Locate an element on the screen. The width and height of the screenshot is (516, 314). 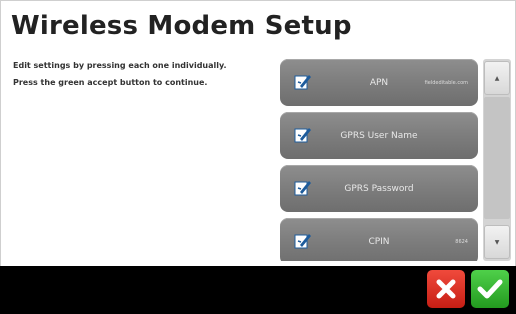
scroll-down-button: ▼ is located at coordinates (497, 242).